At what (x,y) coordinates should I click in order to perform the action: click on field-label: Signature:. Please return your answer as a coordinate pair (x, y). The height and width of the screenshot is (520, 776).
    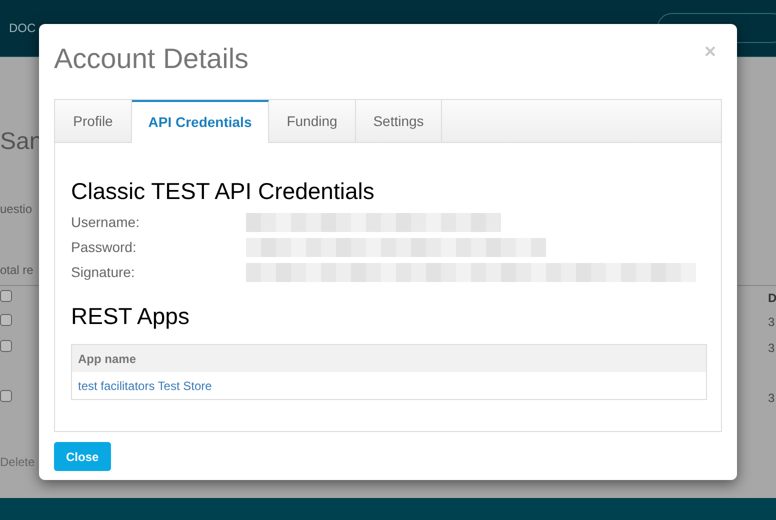
    Looking at the image, I should click on (103, 272).